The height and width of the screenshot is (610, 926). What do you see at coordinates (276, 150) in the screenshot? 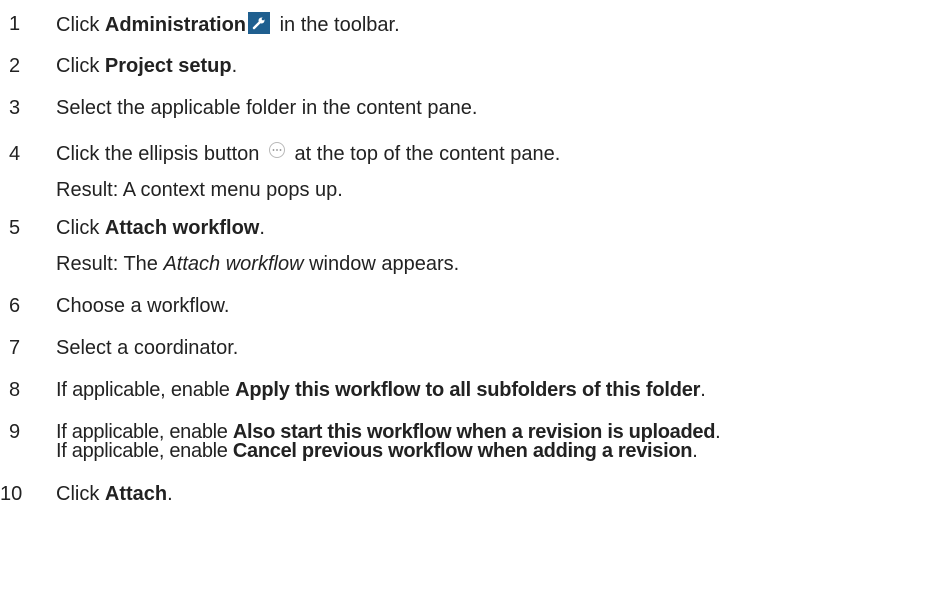
I see `ellipsis-icon` at bounding box center [276, 150].